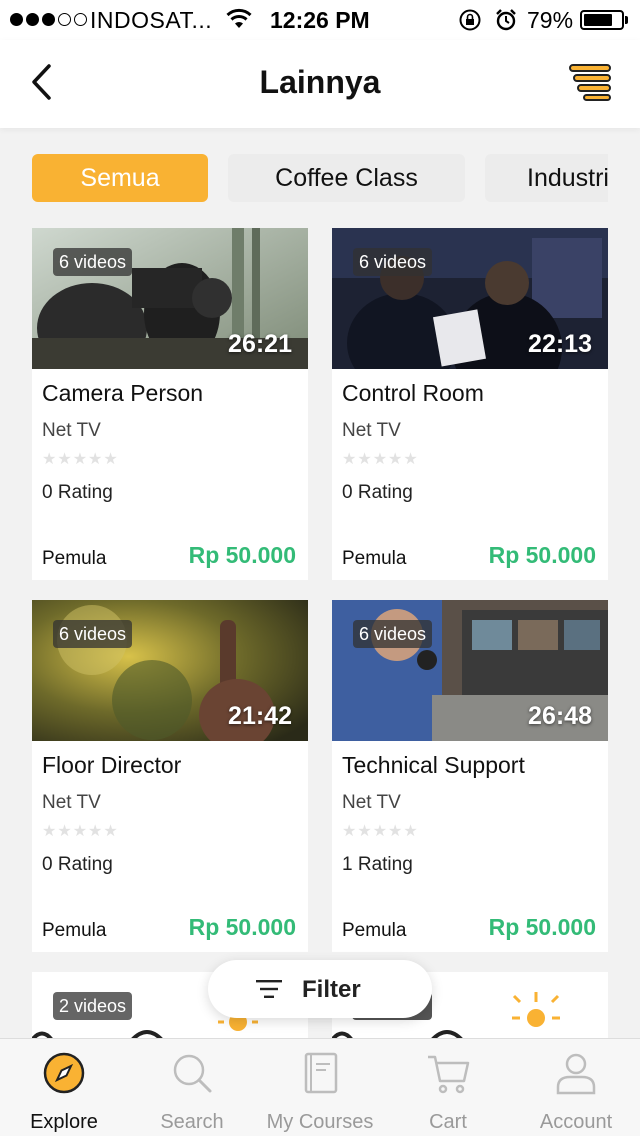  I want to click on rotation-lock-icon, so click(470, 20).